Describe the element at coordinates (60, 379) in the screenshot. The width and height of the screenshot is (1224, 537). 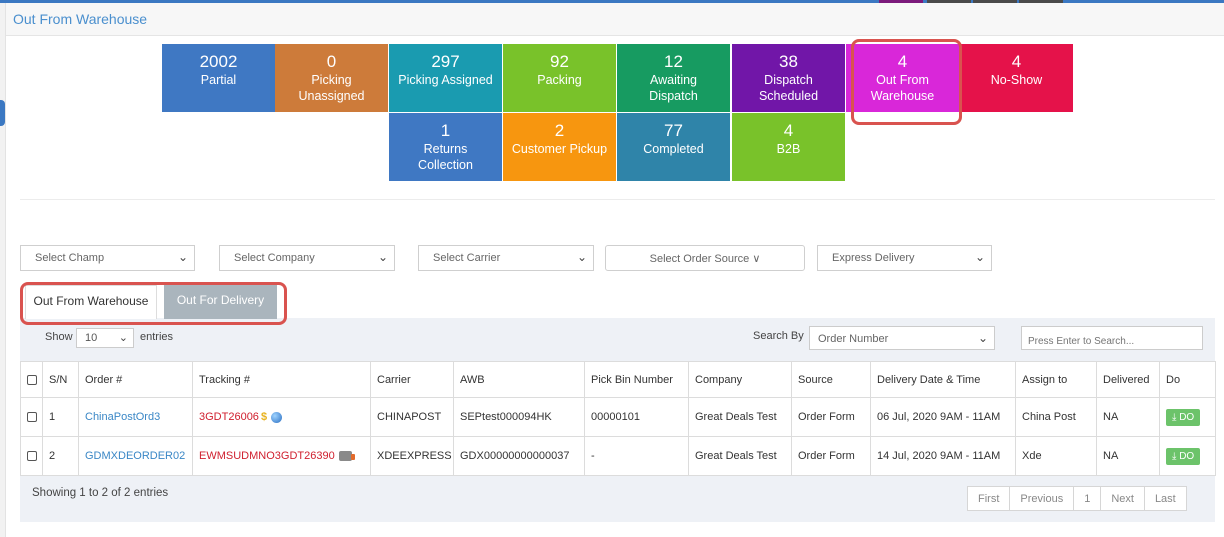
I see `column-header: S/N` at that location.